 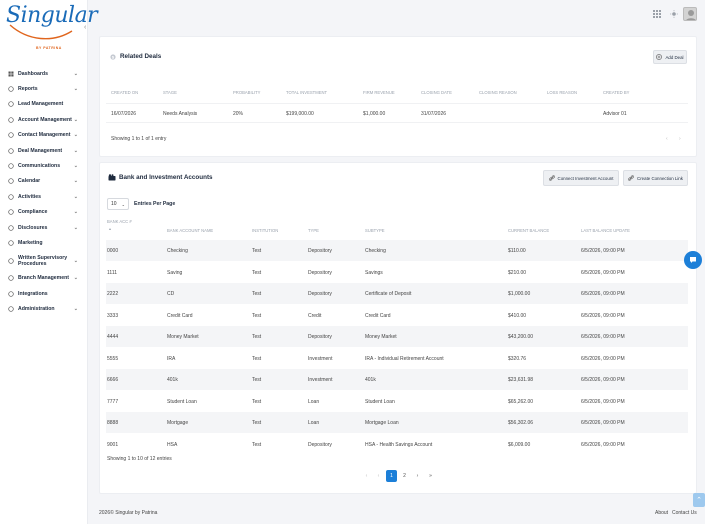 What do you see at coordinates (528, 230) in the screenshot?
I see `accounts-column-header: CURRENT BALANCE` at bounding box center [528, 230].